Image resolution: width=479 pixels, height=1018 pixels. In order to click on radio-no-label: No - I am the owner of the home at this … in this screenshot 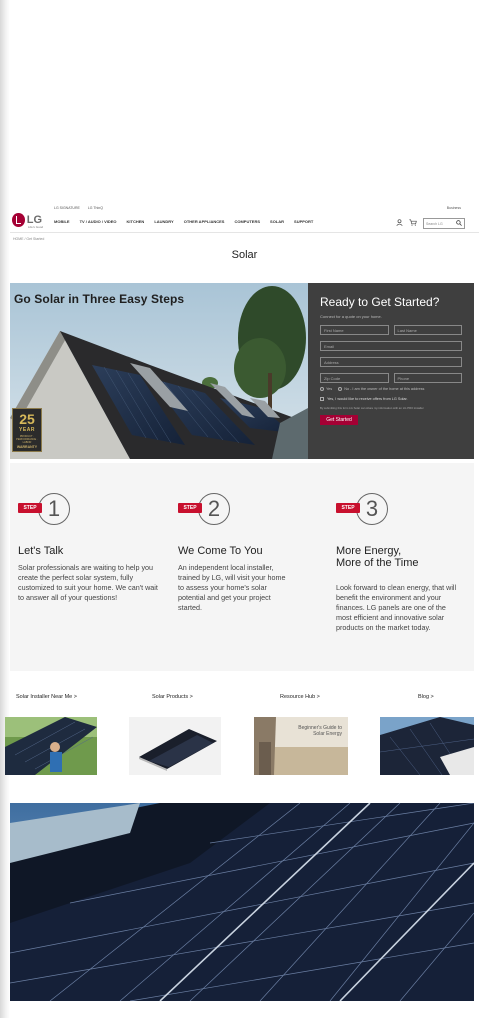, I will do `click(384, 389)`.